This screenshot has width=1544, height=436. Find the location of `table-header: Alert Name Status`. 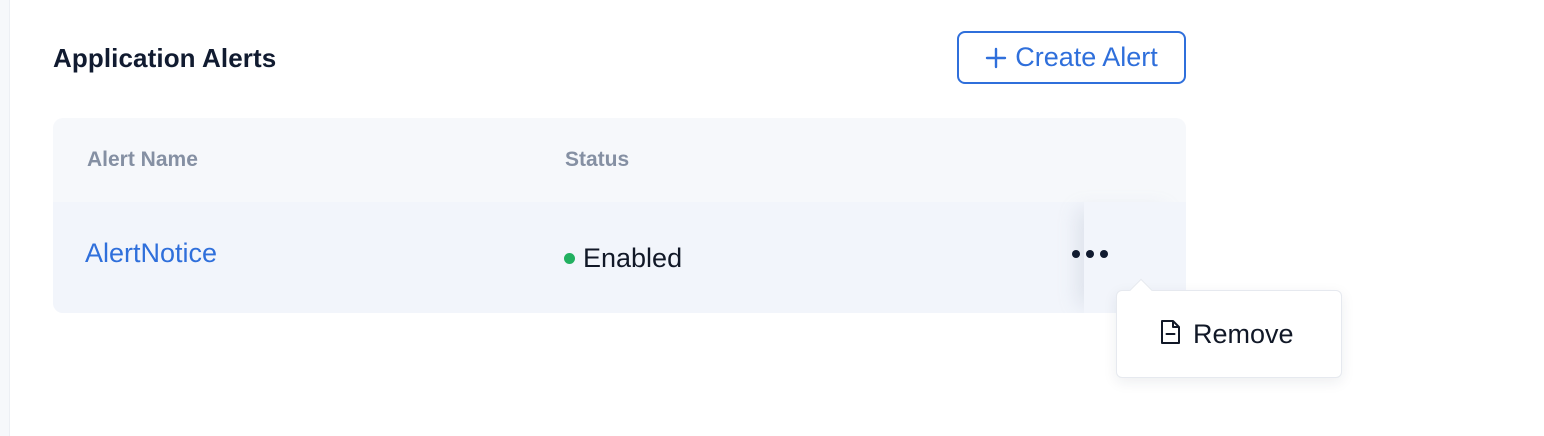

table-header: Alert Name Status is located at coordinates (619, 160).